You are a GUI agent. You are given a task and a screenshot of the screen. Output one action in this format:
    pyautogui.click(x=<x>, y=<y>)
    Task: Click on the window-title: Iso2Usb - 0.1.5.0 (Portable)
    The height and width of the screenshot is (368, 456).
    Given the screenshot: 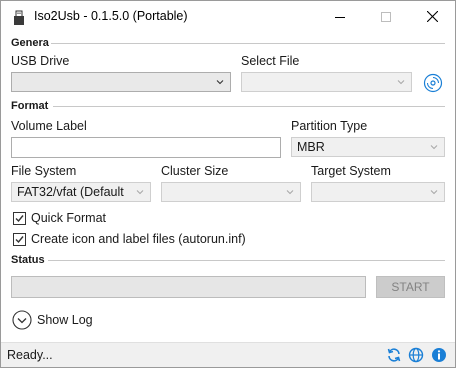 What is the action you would take?
    pyautogui.click(x=111, y=16)
    